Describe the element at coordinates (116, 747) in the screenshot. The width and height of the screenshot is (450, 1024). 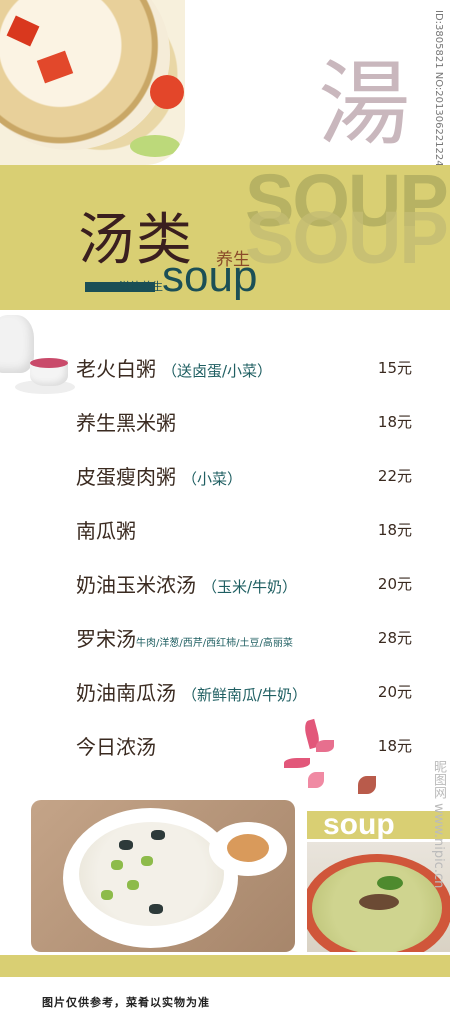
I see `menu-item-name: 今日浓汤` at that location.